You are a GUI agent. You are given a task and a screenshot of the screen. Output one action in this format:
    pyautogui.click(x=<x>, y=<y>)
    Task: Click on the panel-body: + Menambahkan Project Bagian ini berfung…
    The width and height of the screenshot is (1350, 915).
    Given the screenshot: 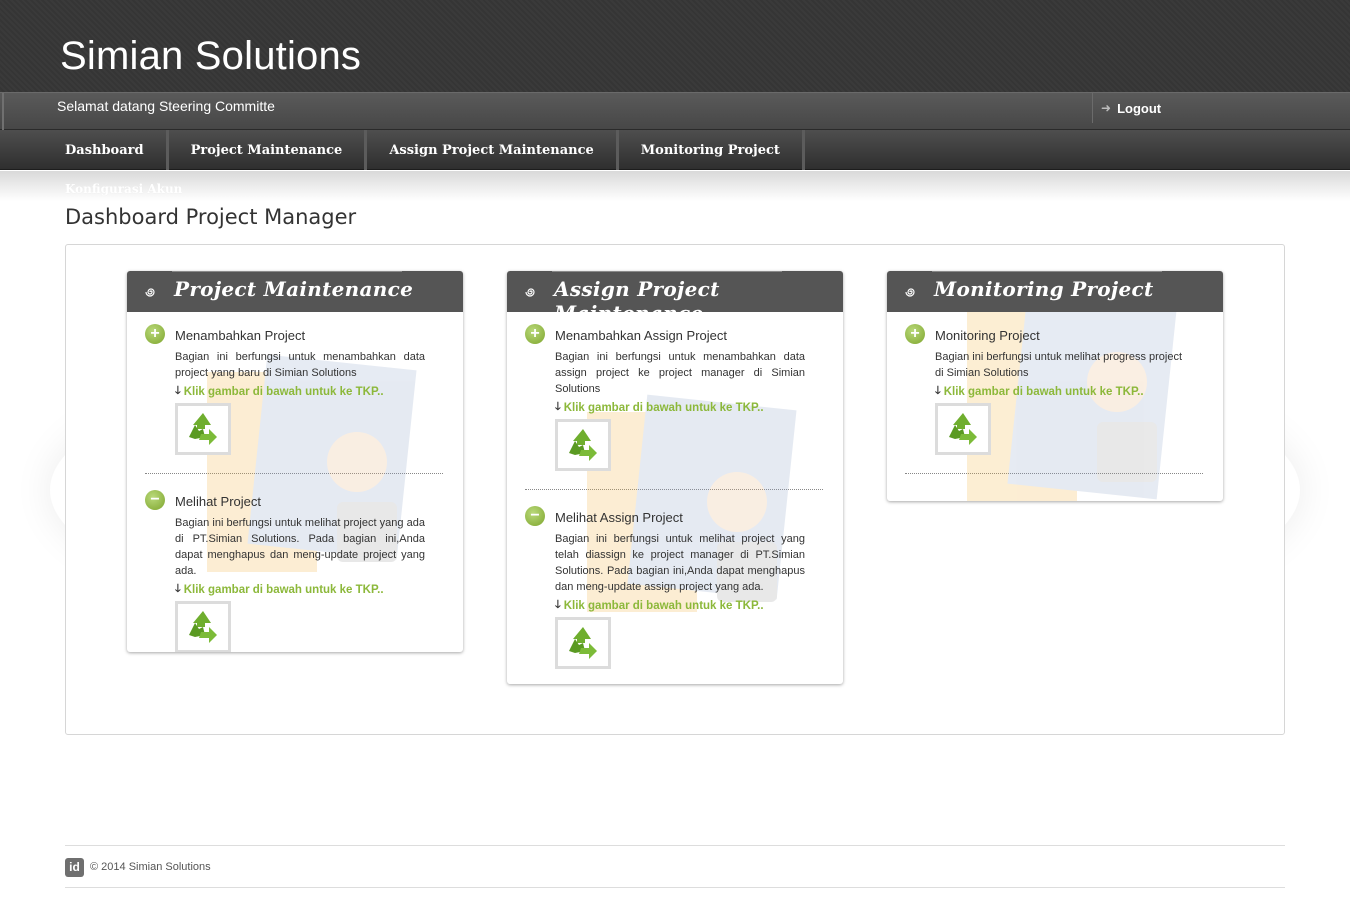 What is the action you would take?
    pyautogui.click(x=295, y=482)
    